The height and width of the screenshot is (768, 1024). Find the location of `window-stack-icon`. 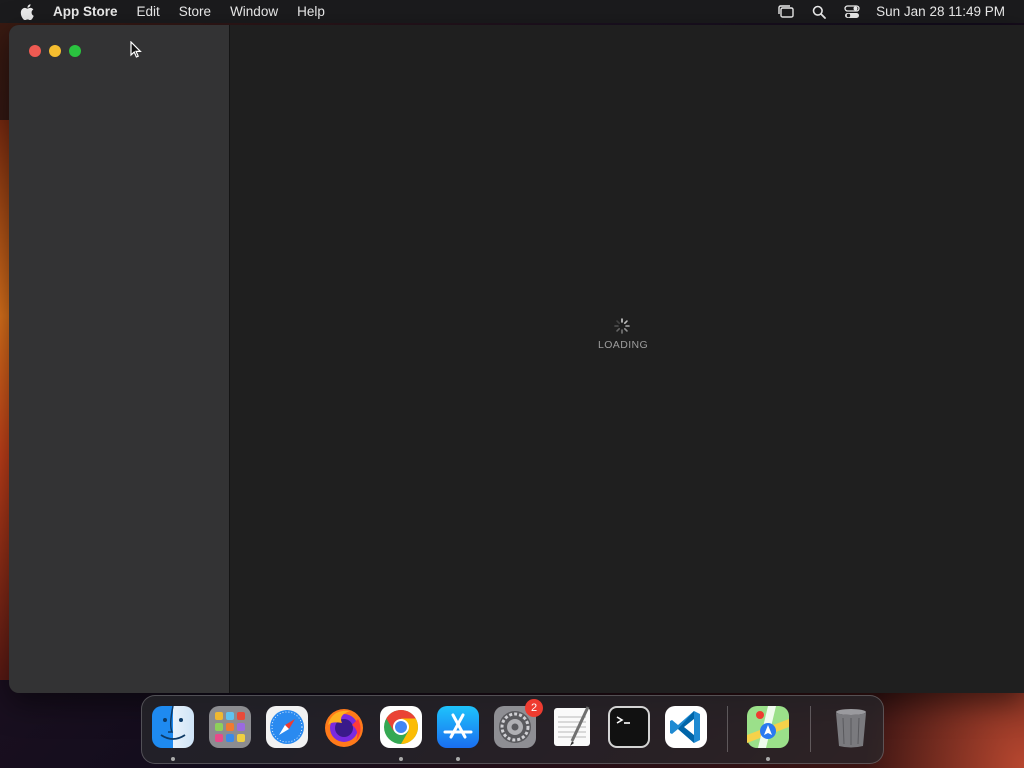

window-stack-icon is located at coordinates (786, 12).